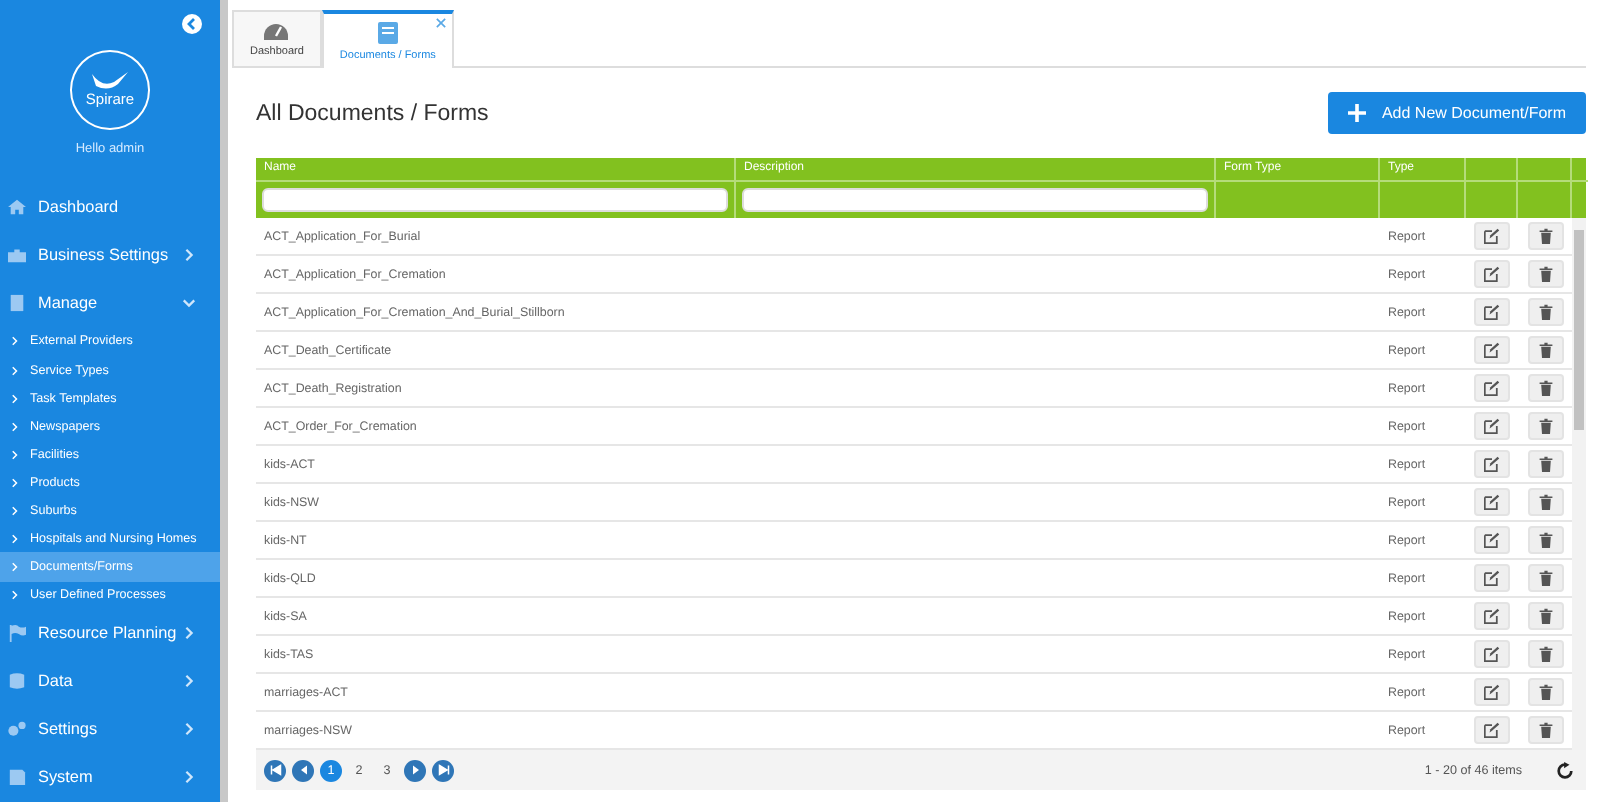  What do you see at coordinates (110, 207) in the screenshot?
I see `nav-item: Dashboard` at bounding box center [110, 207].